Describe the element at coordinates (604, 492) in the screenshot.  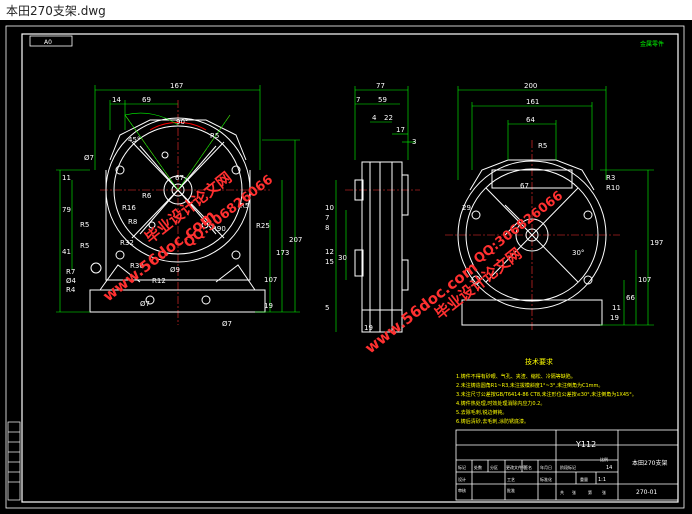
I see `title-cell-sheet2: 张` at that location.